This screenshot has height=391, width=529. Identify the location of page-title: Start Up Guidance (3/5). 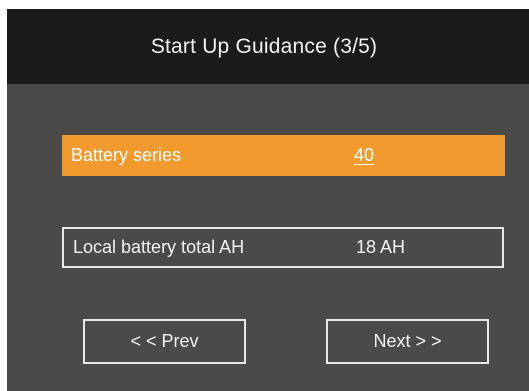
(264, 46).